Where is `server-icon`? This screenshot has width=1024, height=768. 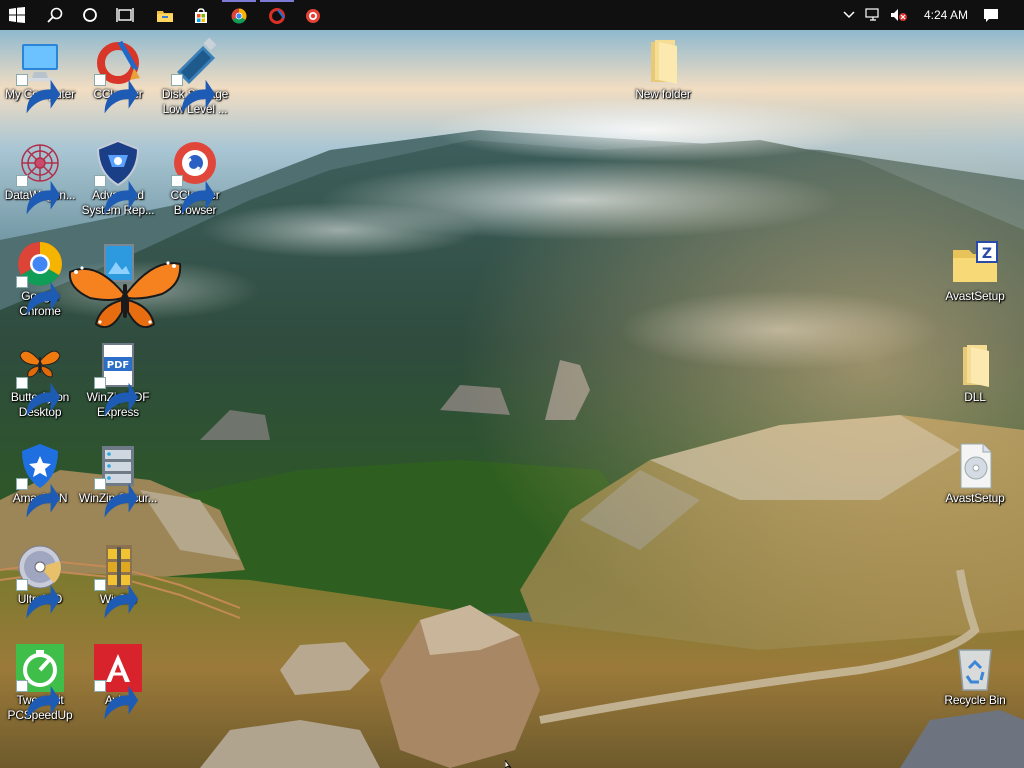 server-icon is located at coordinates (118, 480).